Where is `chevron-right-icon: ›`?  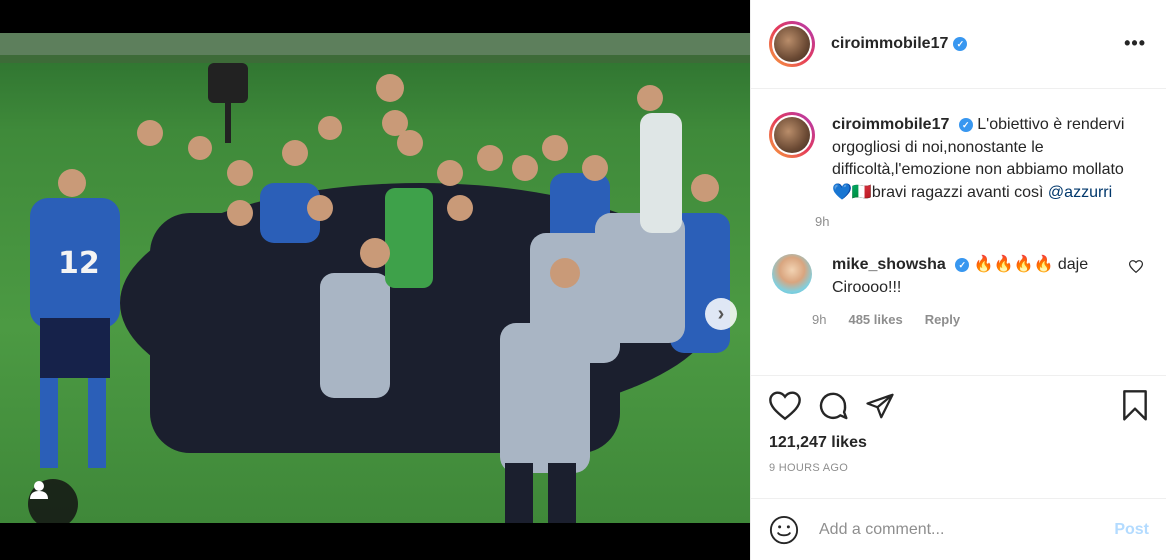
chevron-right-icon: › is located at coordinates (721, 313).